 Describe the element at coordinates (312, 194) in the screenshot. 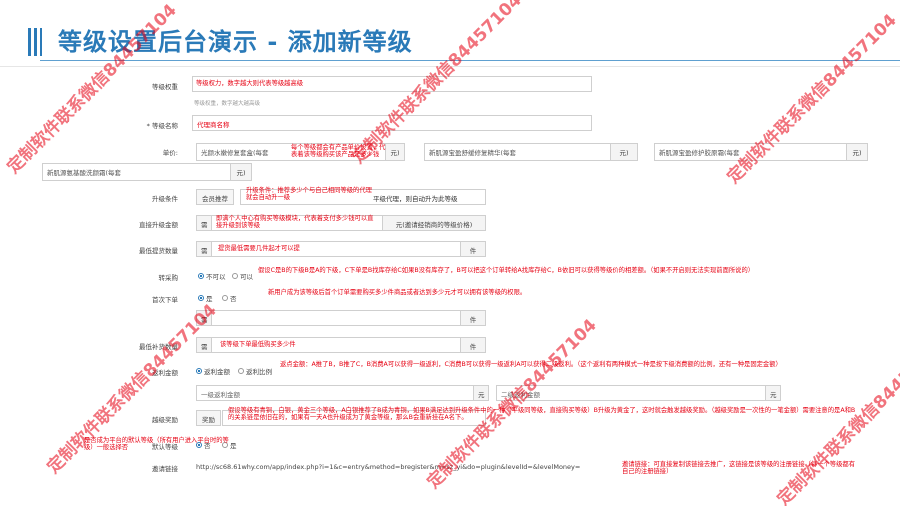

I see `upgrade-note: 升级条件：推荐多少个与自己相同等级的代理就会自动升一级` at that location.